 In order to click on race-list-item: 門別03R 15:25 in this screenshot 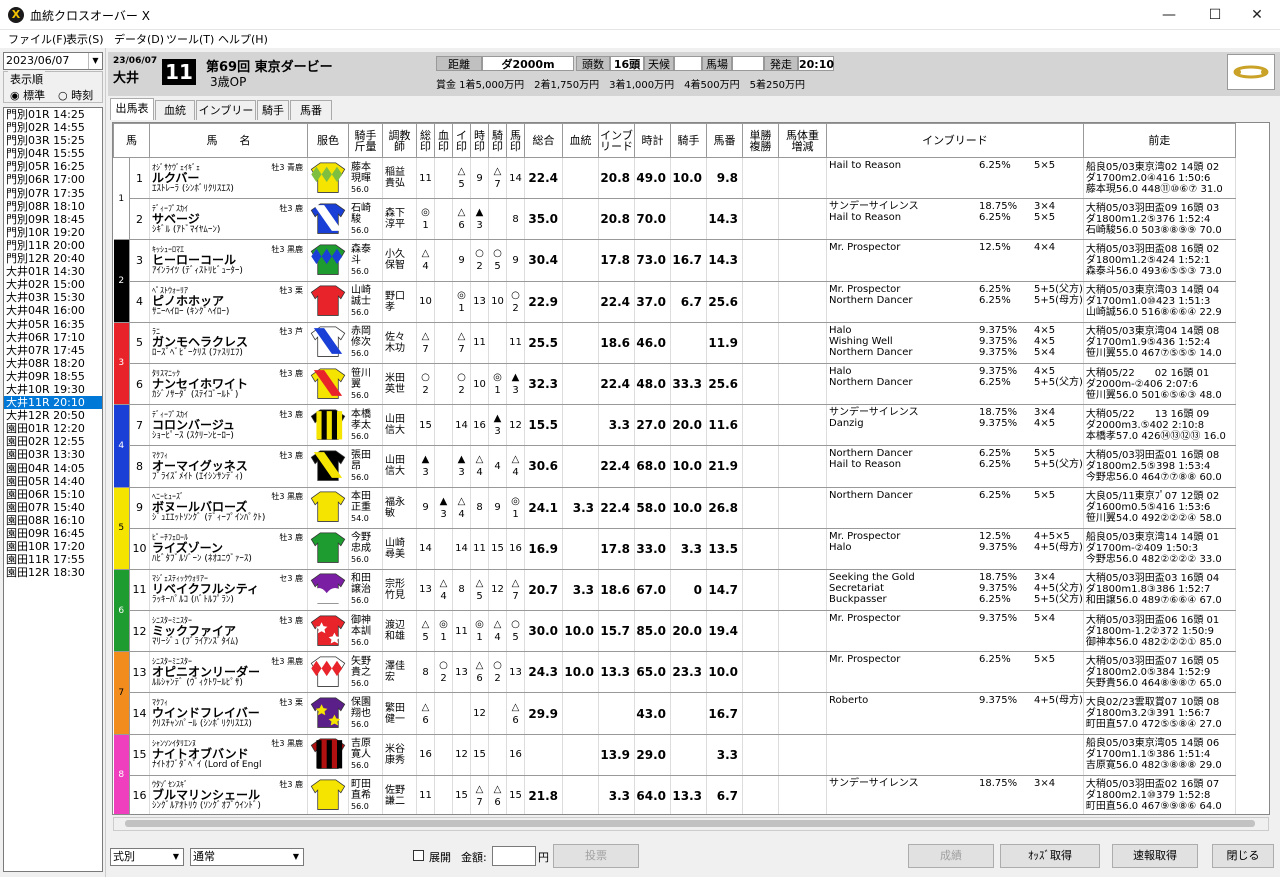, I will do `click(53, 140)`.